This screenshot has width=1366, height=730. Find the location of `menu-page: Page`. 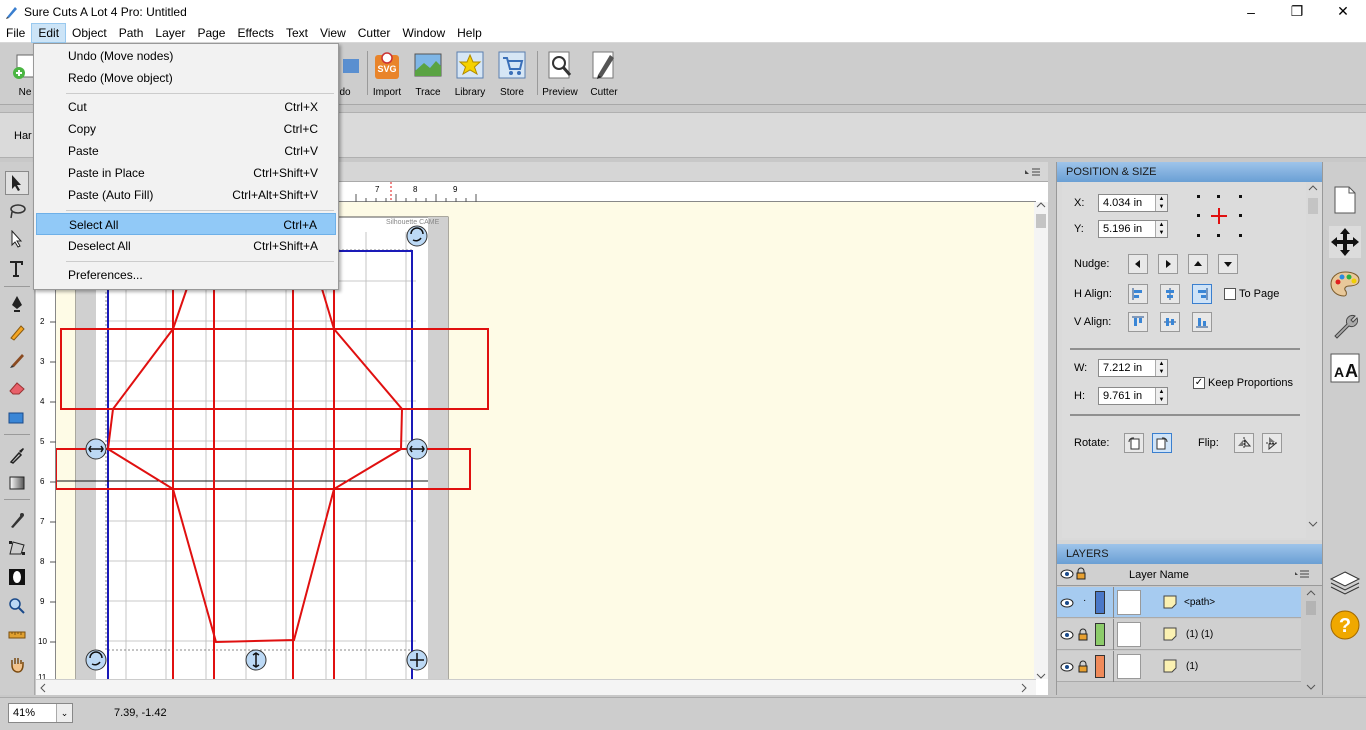

menu-page: Page is located at coordinates (211, 33).